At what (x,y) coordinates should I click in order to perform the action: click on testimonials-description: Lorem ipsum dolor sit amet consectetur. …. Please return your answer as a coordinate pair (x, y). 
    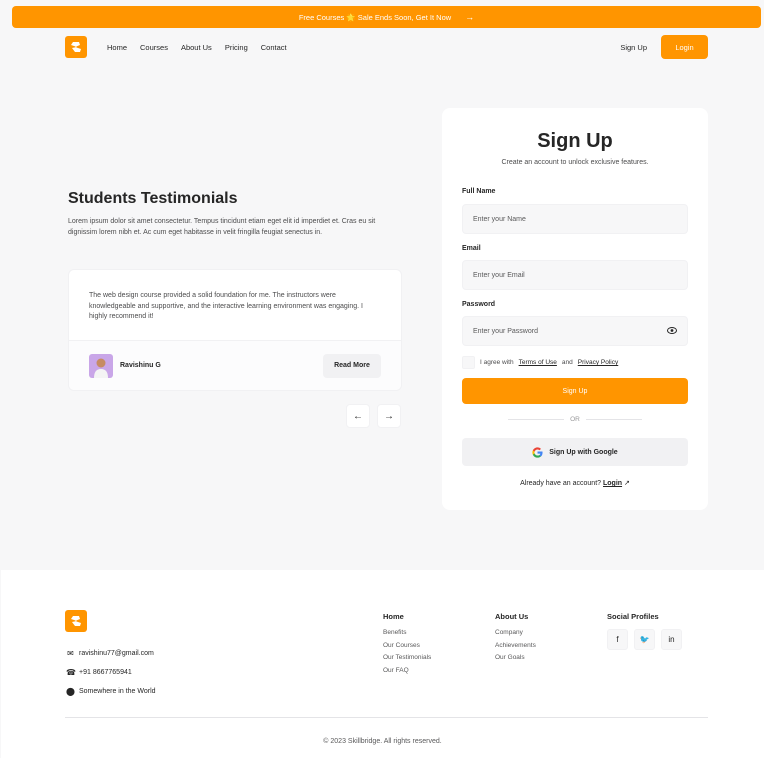
    Looking at the image, I should click on (222, 227).